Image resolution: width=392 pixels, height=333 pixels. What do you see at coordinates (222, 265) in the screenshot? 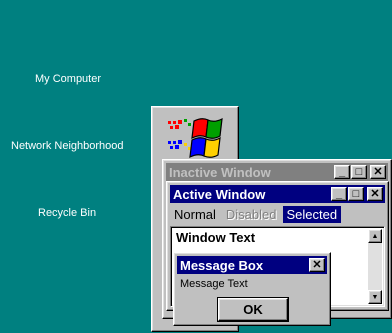
I see `message-box-title: Message Box` at bounding box center [222, 265].